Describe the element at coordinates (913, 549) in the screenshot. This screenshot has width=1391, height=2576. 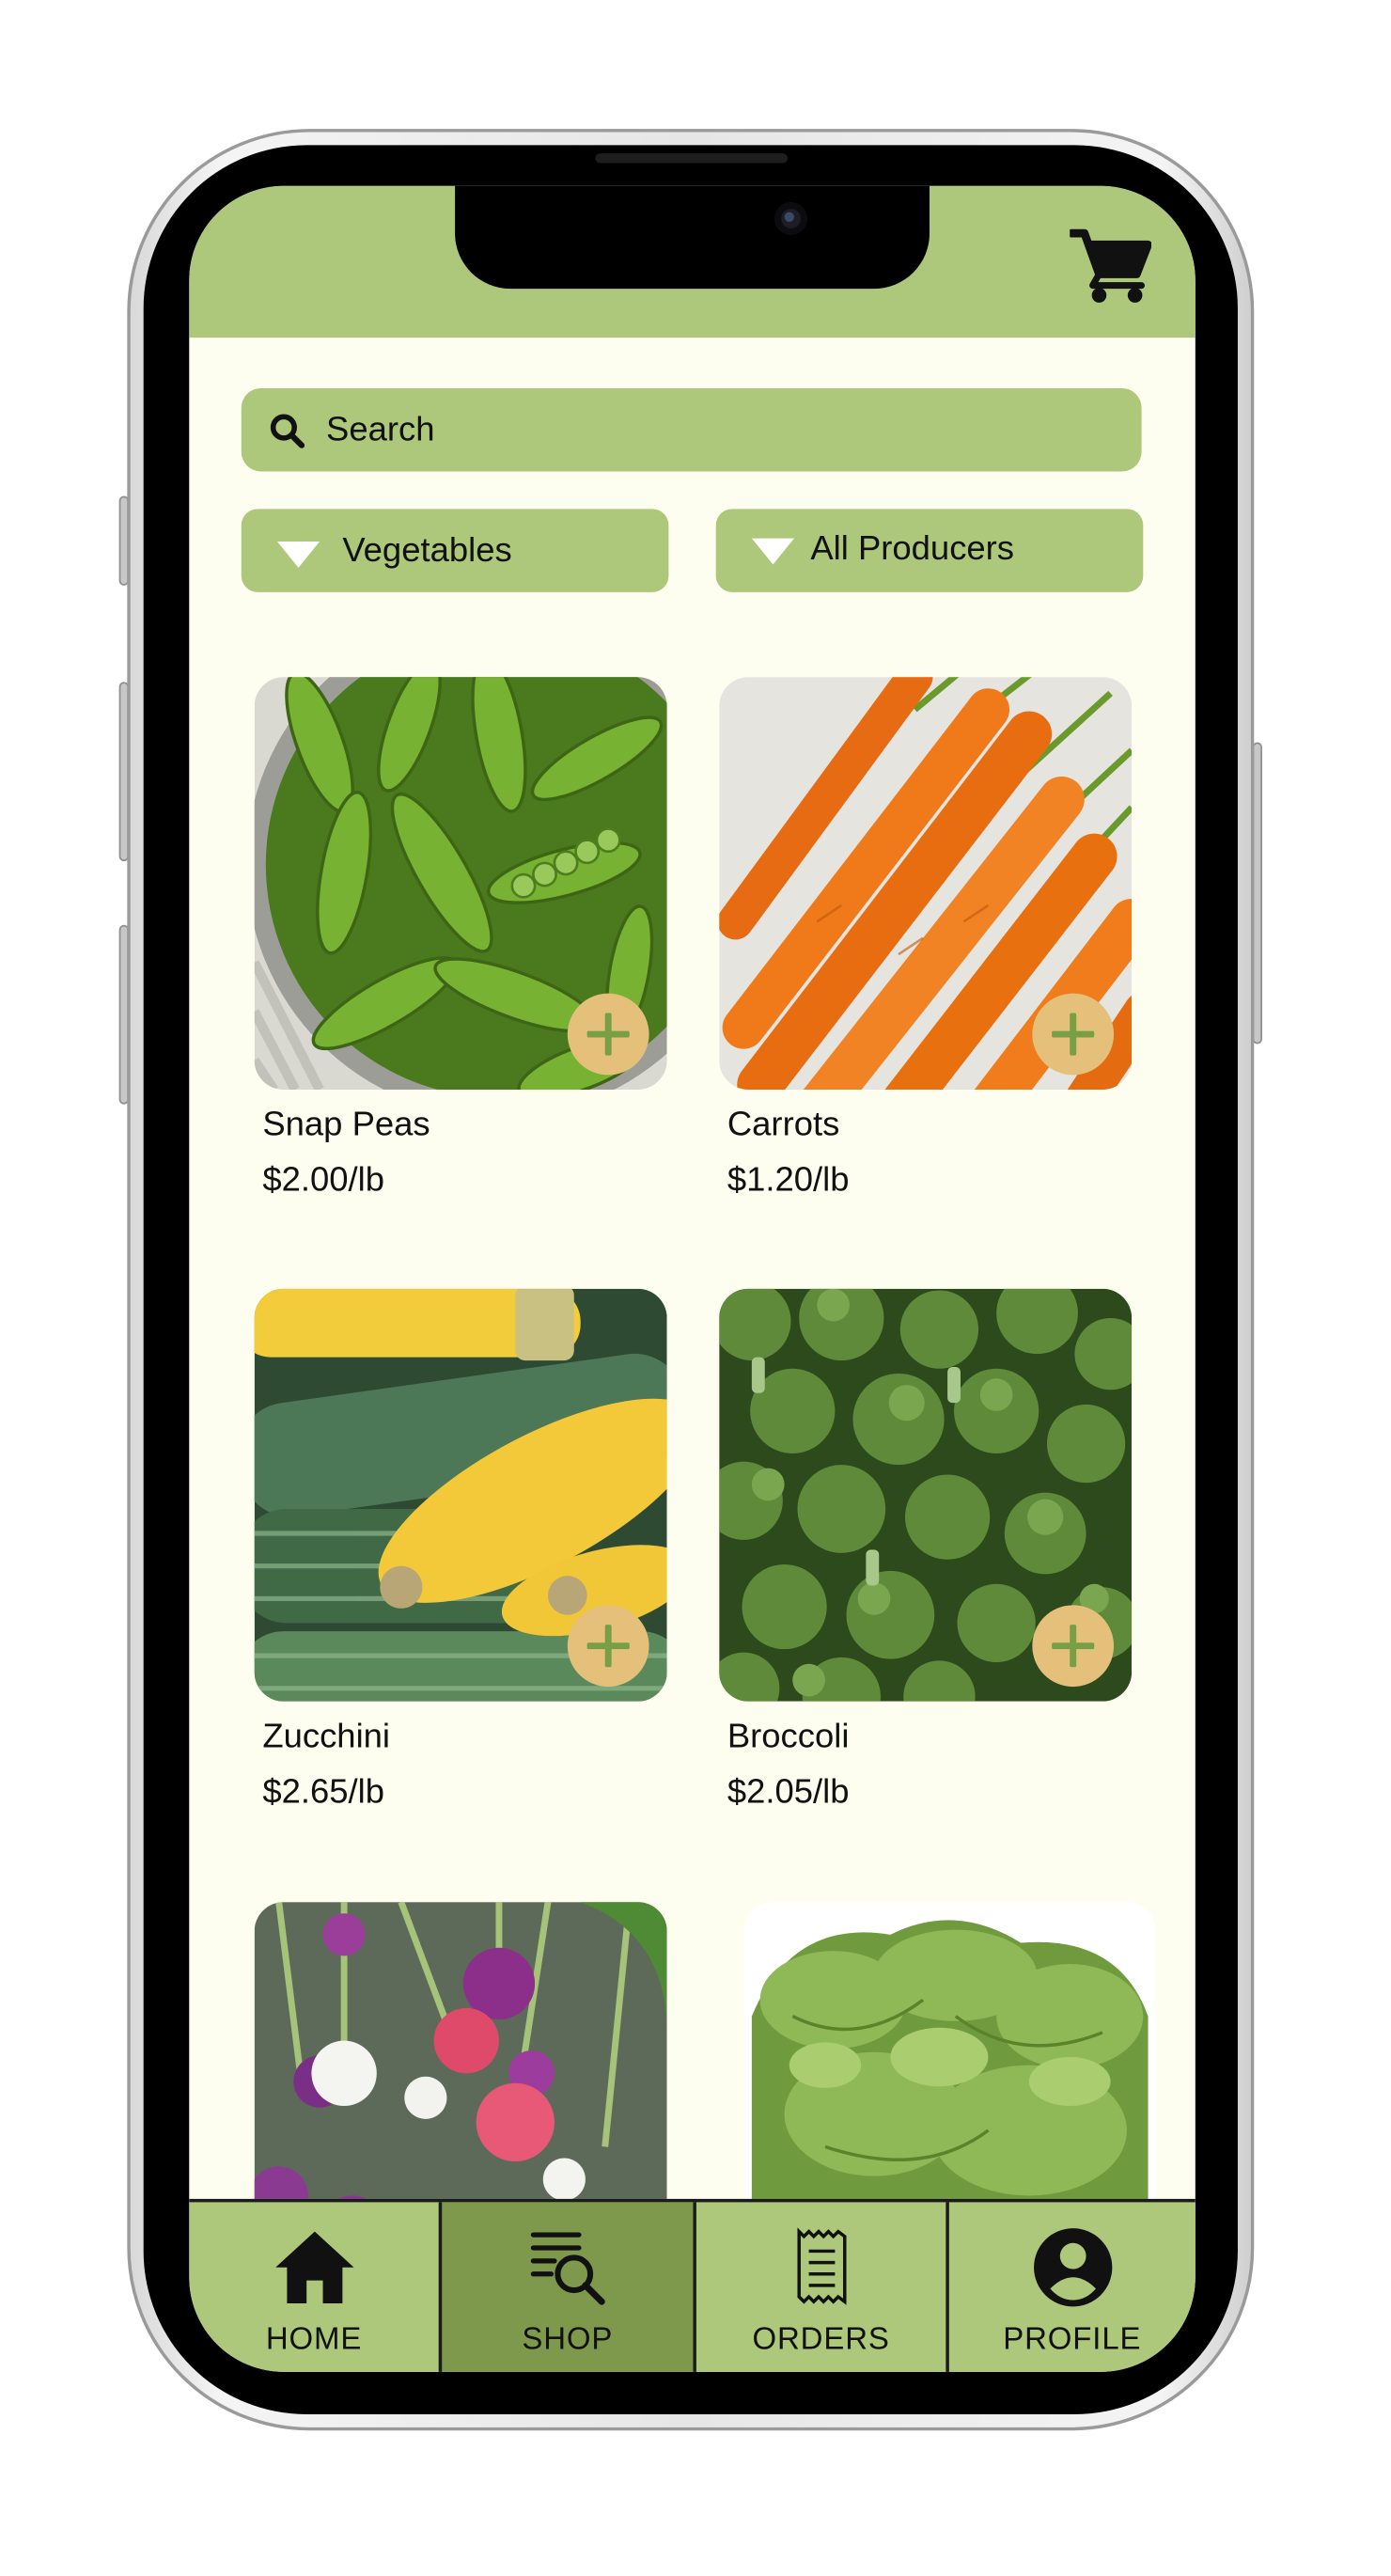
I see `producer-dropdown-value: All Producers` at that location.